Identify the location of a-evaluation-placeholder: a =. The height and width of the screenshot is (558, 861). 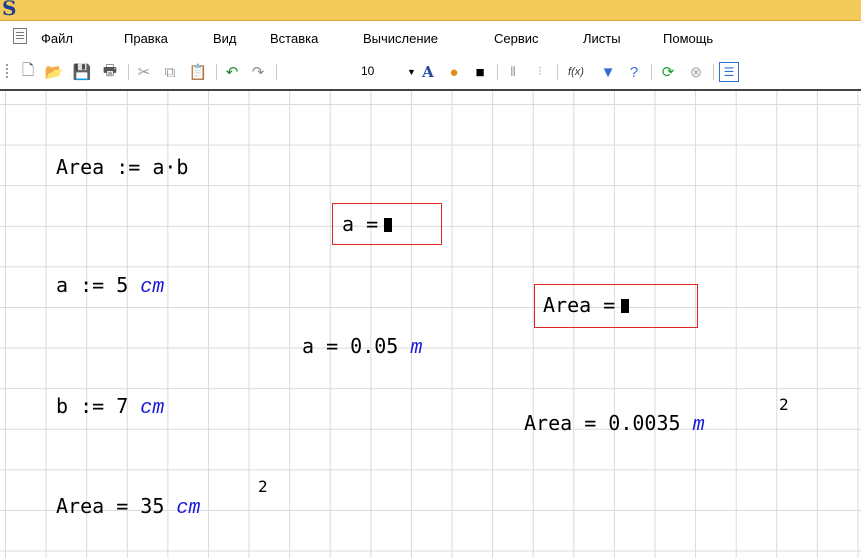
(367, 224).